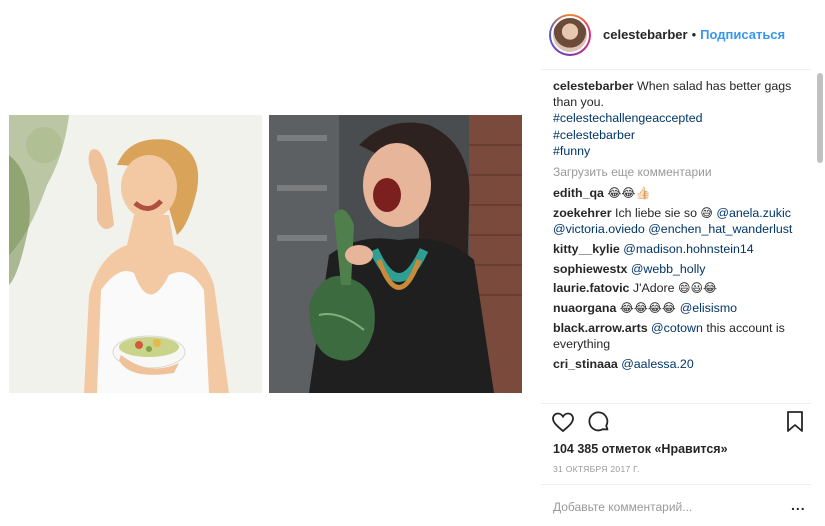 This screenshot has width=825, height=526. I want to click on actions-bar, so click(681, 423).